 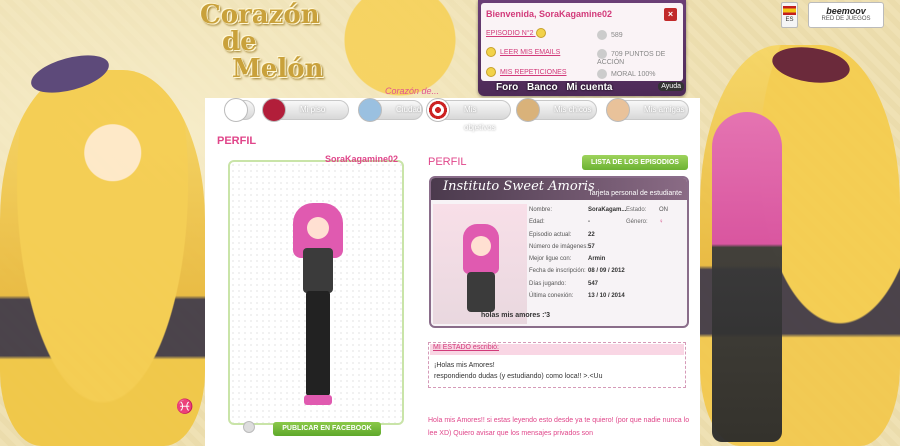 What do you see at coordinates (618, 110) in the screenshot?
I see `girls-icon` at bounding box center [618, 110].